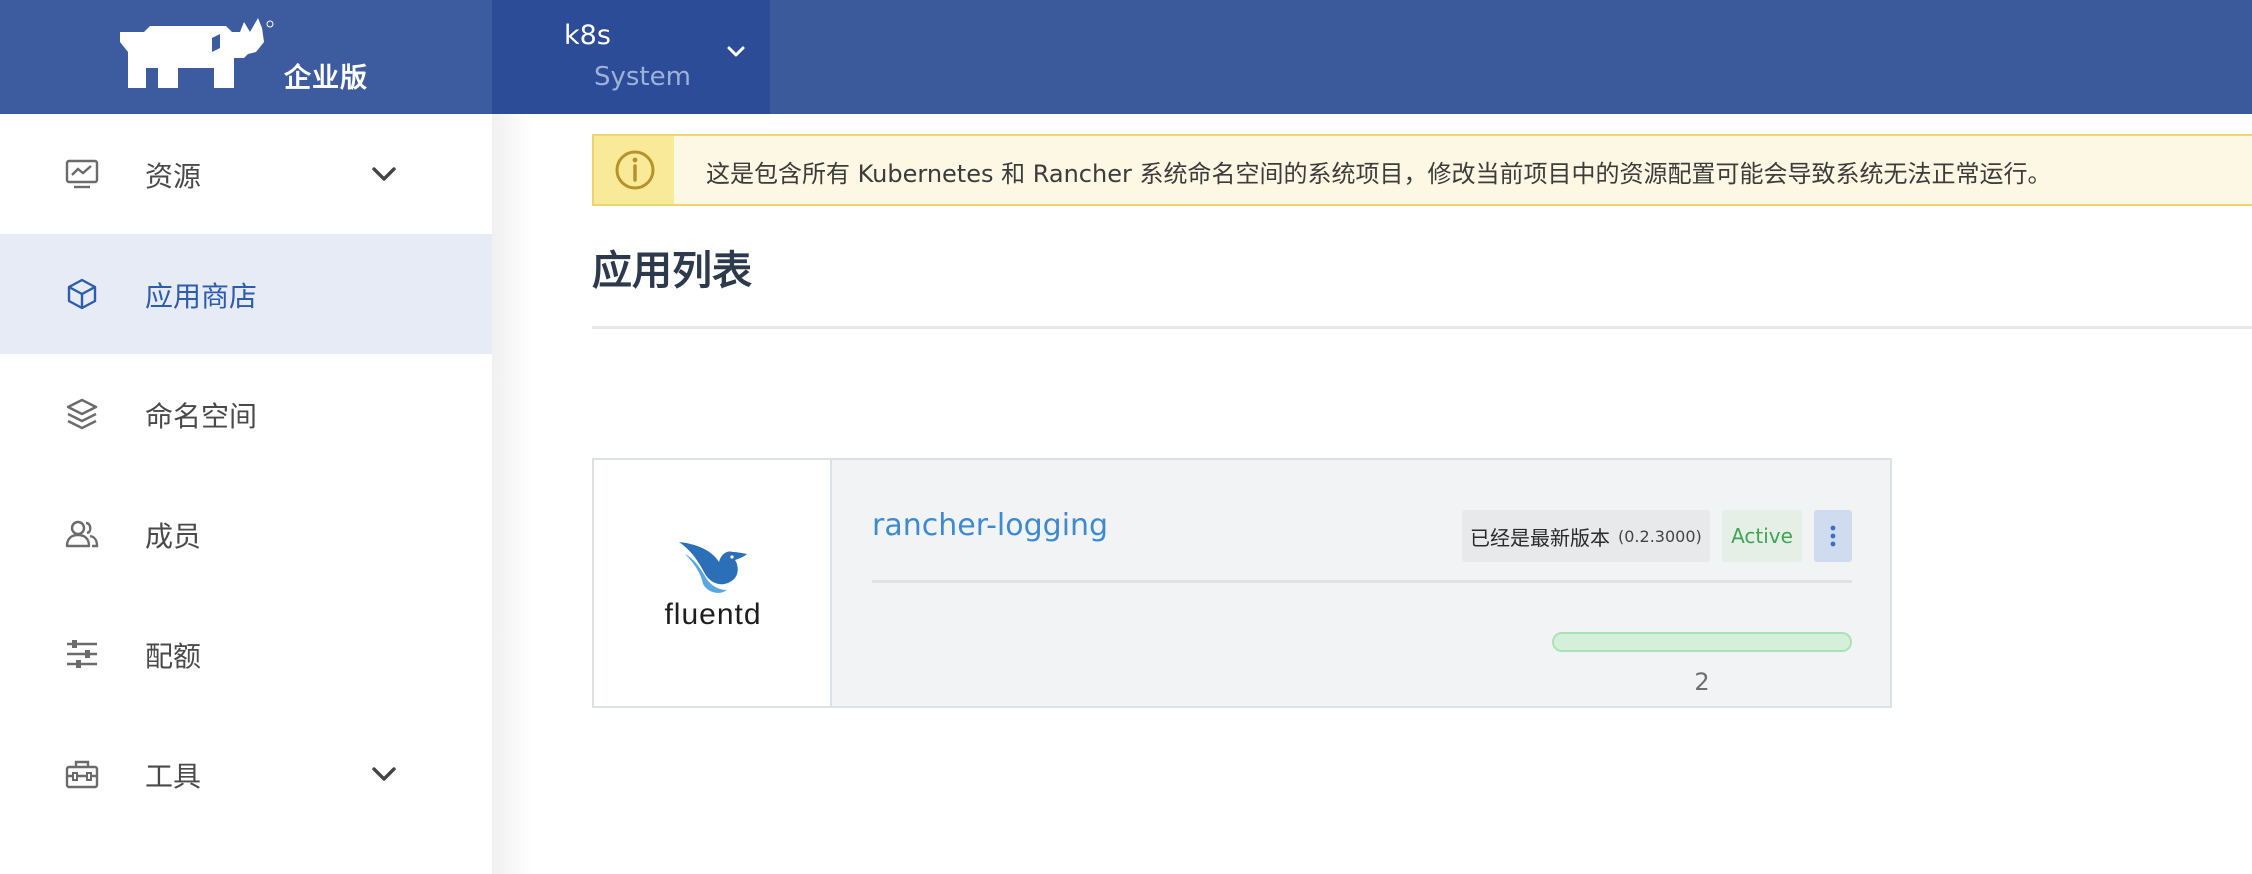  I want to click on sidebar-item-catalog: 应用商店, so click(246, 294).